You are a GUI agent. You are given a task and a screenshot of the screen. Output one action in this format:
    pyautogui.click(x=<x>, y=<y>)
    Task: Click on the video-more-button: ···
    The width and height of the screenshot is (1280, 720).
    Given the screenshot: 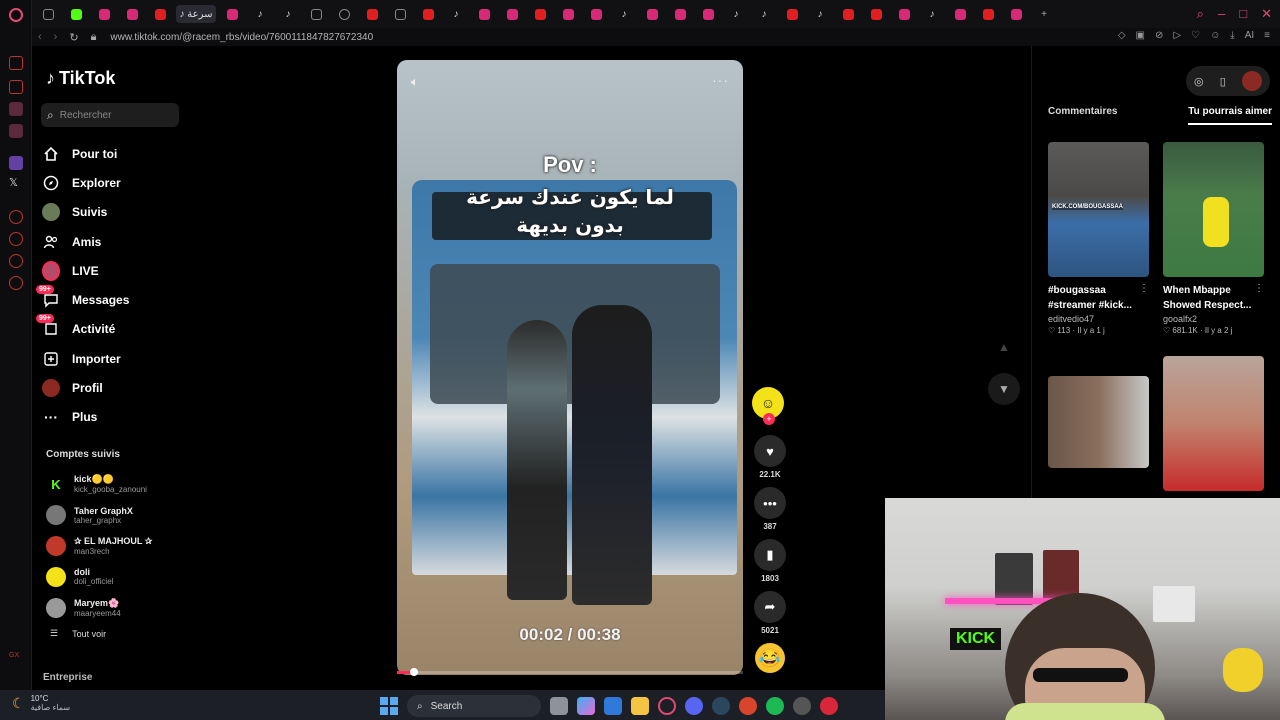 What is the action you would take?
    pyautogui.click(x=720, y=80)
    